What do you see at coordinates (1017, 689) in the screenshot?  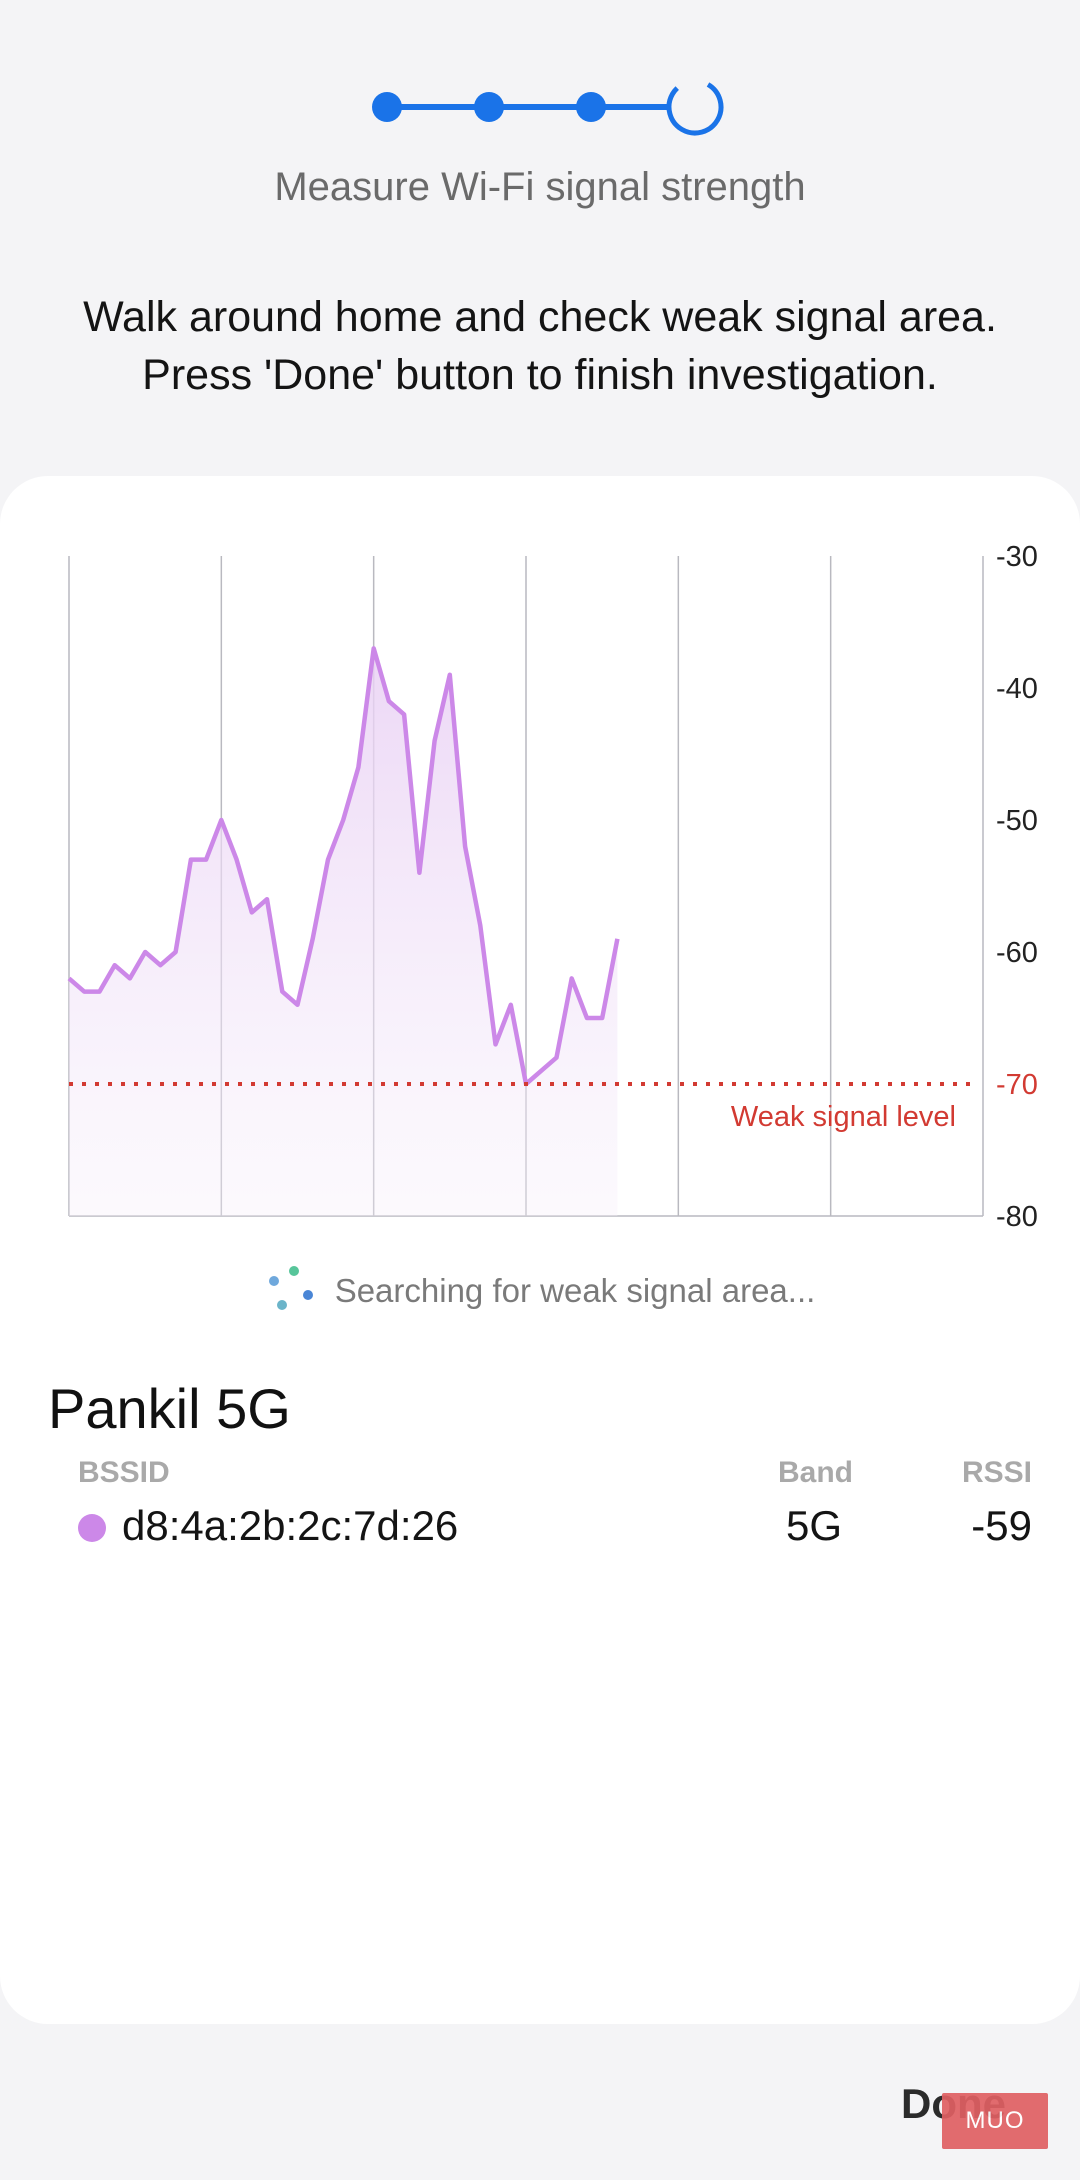 I see `y-tick-label: -40` at bounding box center [1017, 689].